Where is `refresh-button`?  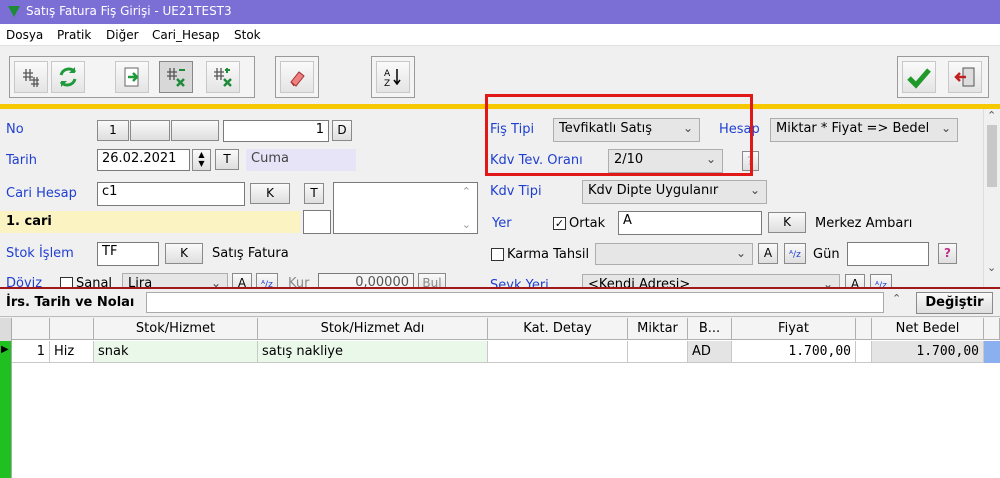 refresh-button is located at coordinates (68, 77).